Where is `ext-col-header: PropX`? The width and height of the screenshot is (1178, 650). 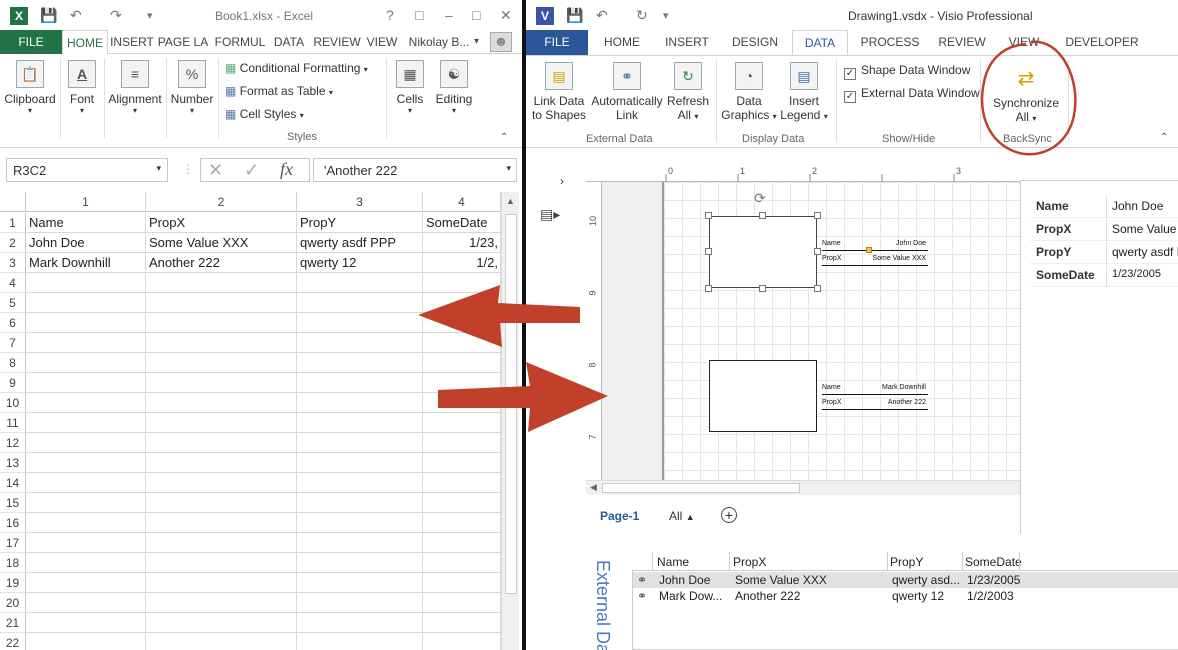 ext-col-header: PropX is located at coordinates (749, 562).